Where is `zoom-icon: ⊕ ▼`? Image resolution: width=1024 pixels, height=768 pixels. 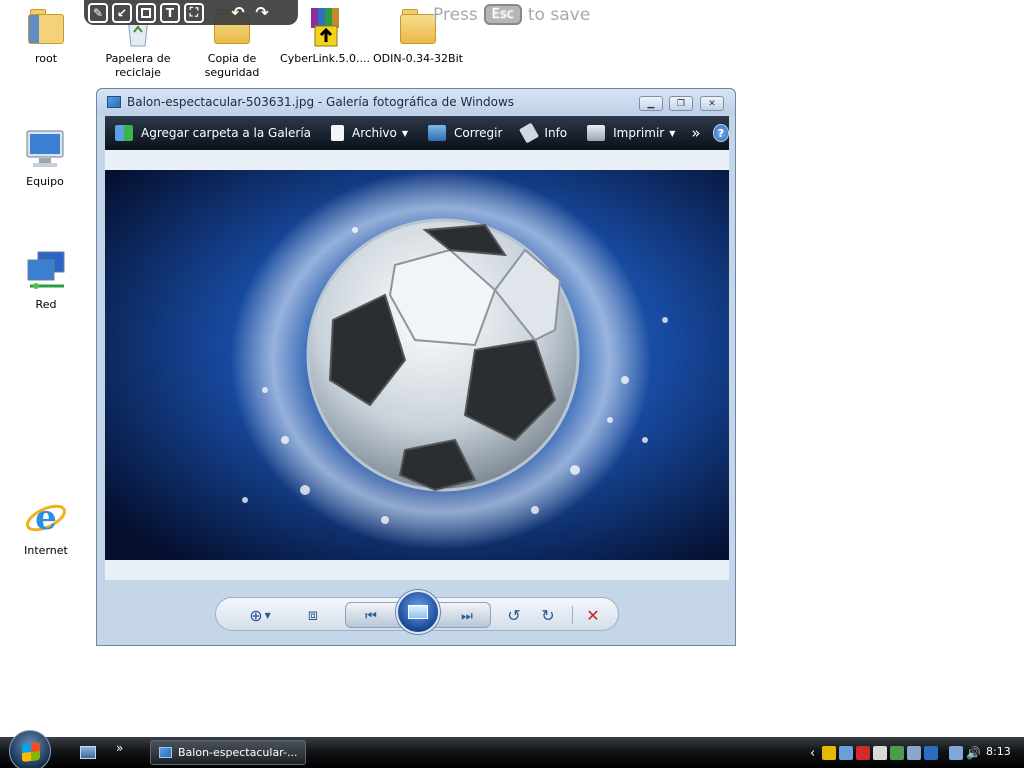 zoom-icon: ⊕ ▼ is located at coordinates (260, 615).